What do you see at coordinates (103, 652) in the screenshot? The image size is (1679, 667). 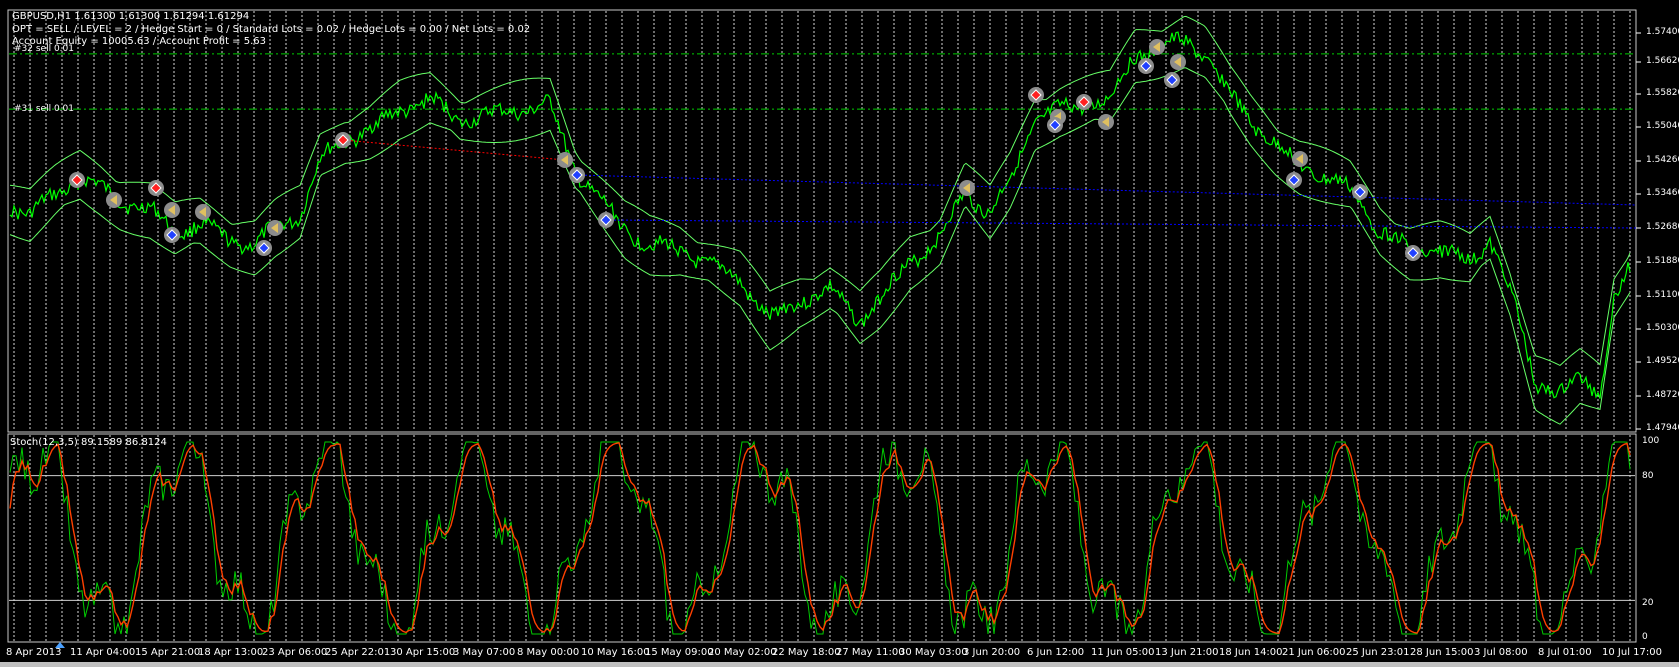 I see `time-tick-label: 11 Apr 04:00` at bounding box center [103, 652].